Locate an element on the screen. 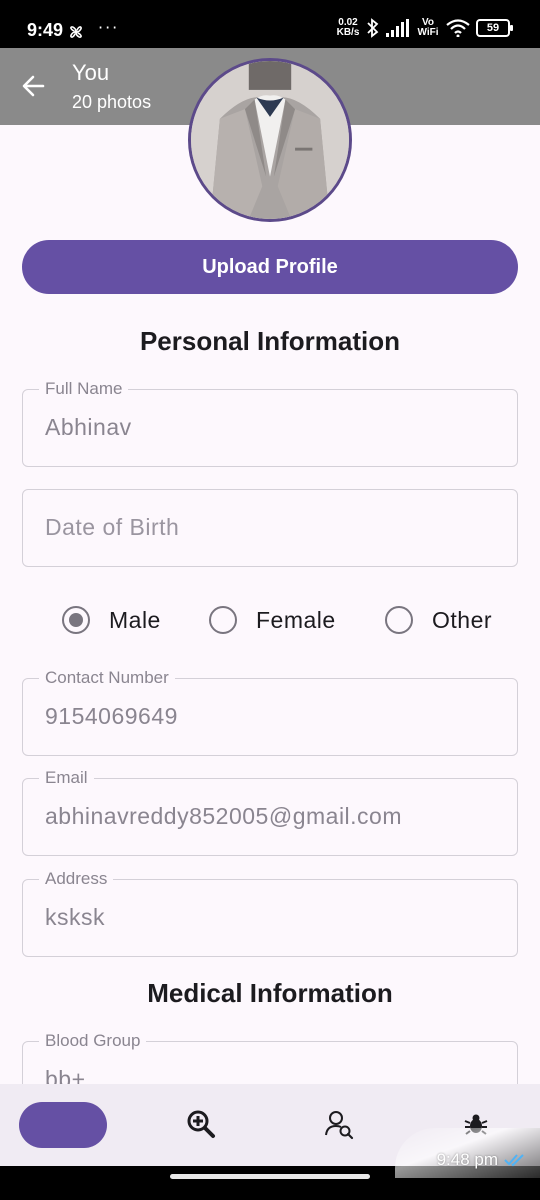  contact-number-field: Contact Number 9154069649 is located at coordinates (270, 712).